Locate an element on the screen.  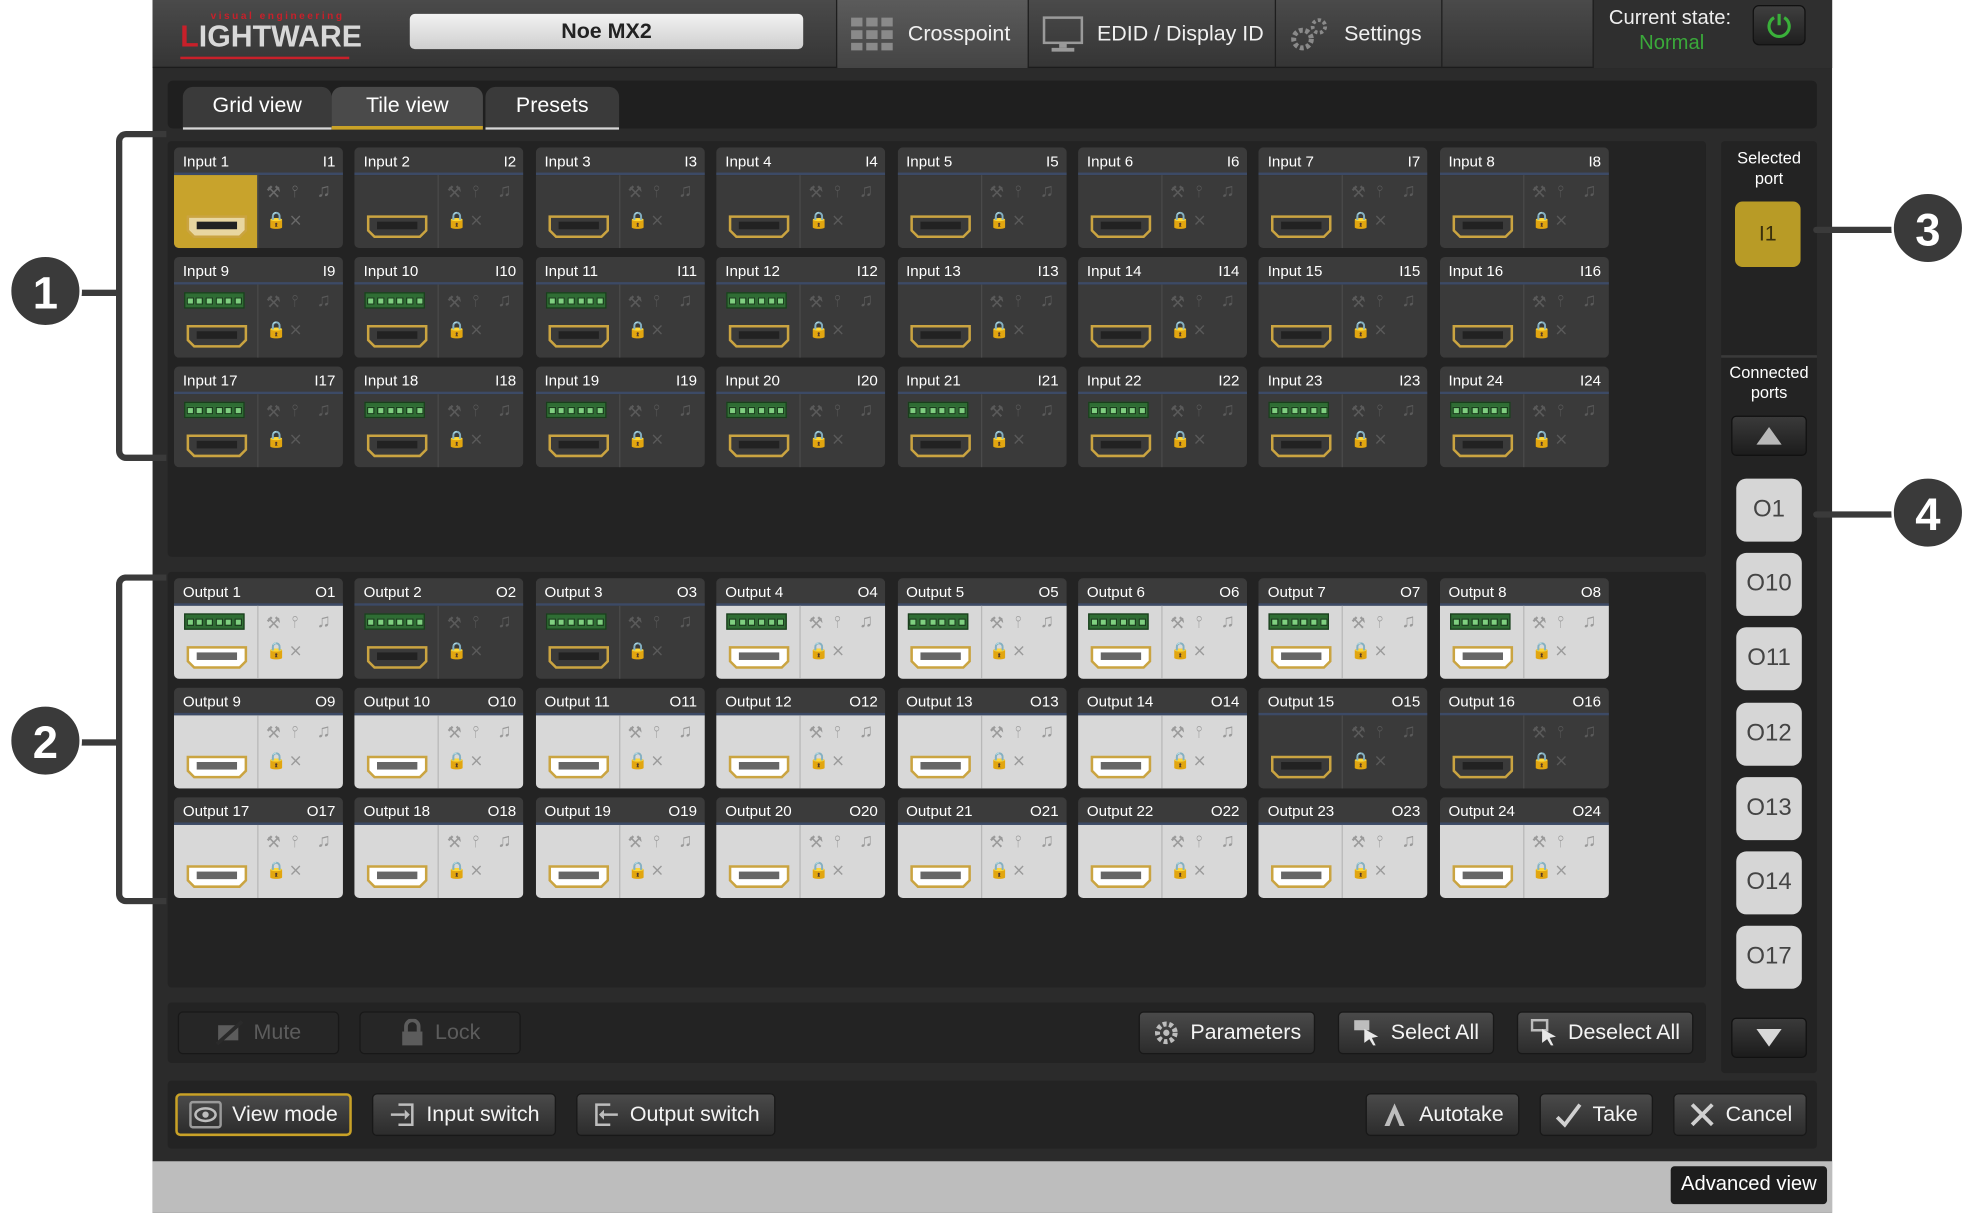
connected-port-button: O13 is located at coordinates (1769, 808).